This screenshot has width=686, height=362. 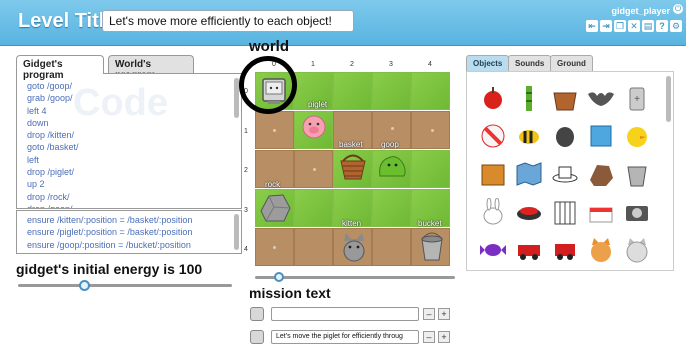 I want to click on document-icon: ▤, so click(x=648, y=26).